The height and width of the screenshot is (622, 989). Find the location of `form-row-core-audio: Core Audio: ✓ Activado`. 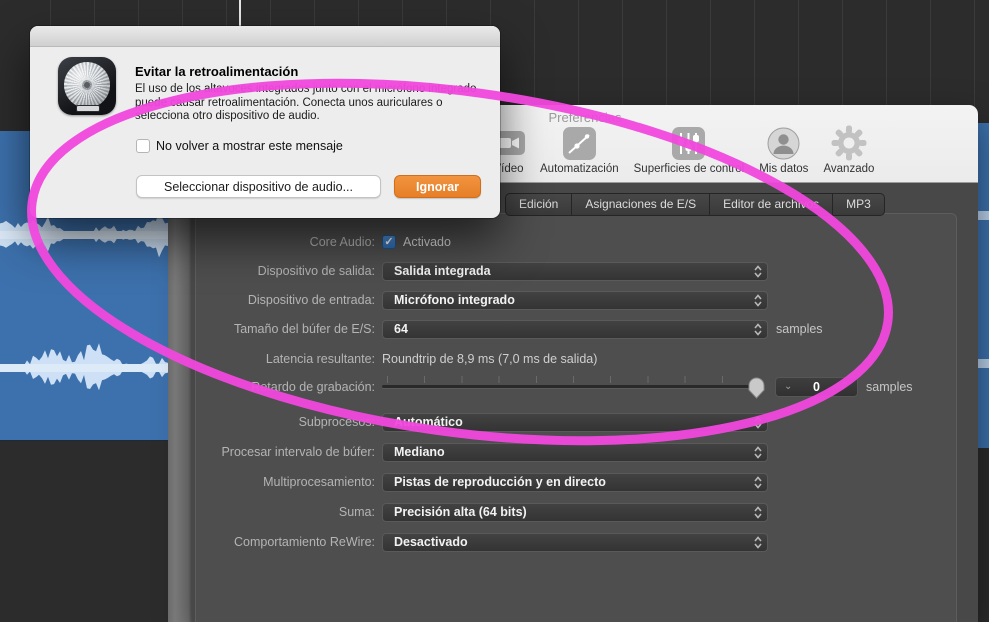

form-row-core-audio: Core Audio: ✓ Activado is located at coordinates (321, 242).